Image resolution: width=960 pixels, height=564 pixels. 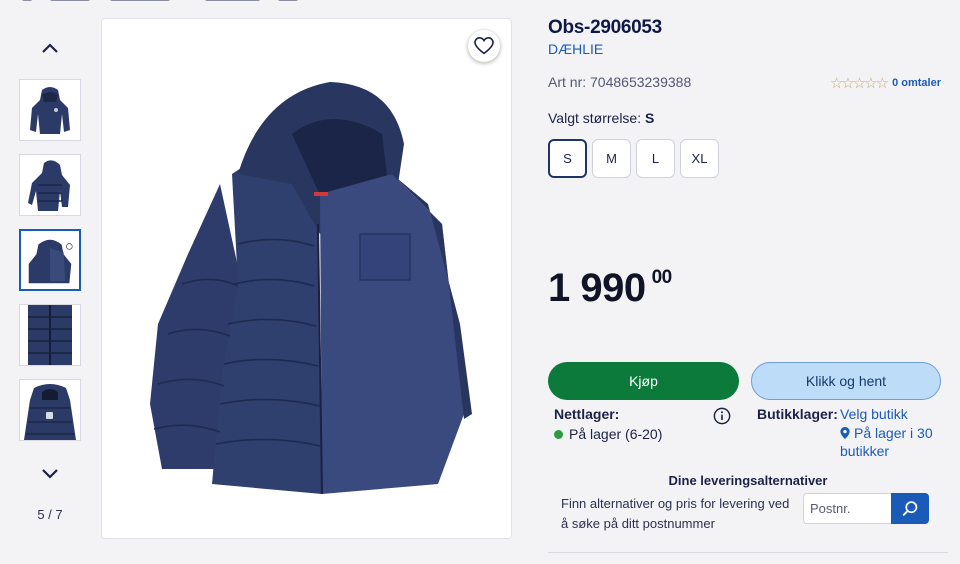 I want to click on thumbnail-3-active, so click(x=50, y=260).